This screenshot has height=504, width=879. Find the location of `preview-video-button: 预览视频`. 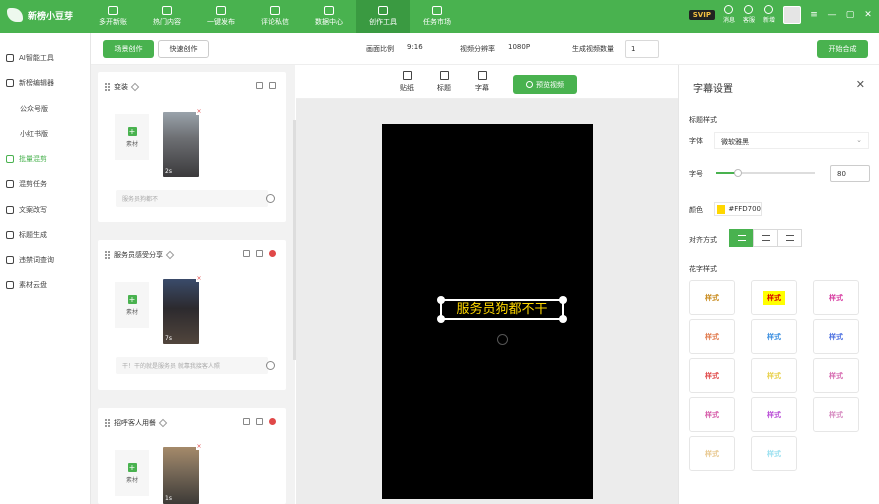

preview-video-button: 预览视频 is located at coordinates (545, 84).